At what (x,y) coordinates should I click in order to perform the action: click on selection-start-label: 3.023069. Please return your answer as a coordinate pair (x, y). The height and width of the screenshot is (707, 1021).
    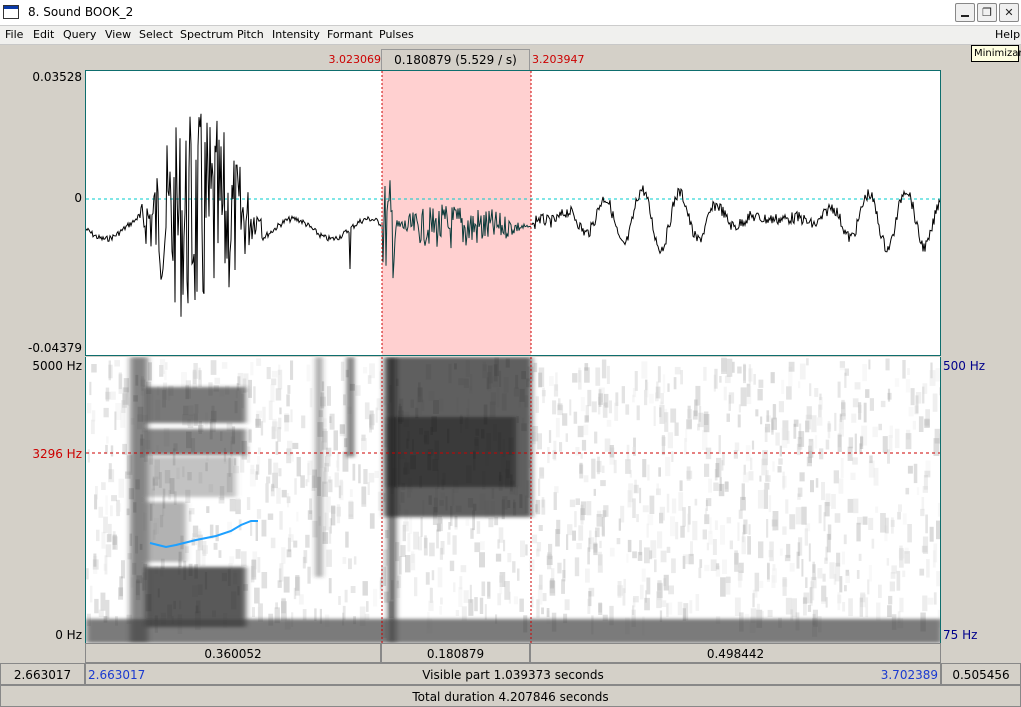
    Looking at the image, I should click on (355, 59).